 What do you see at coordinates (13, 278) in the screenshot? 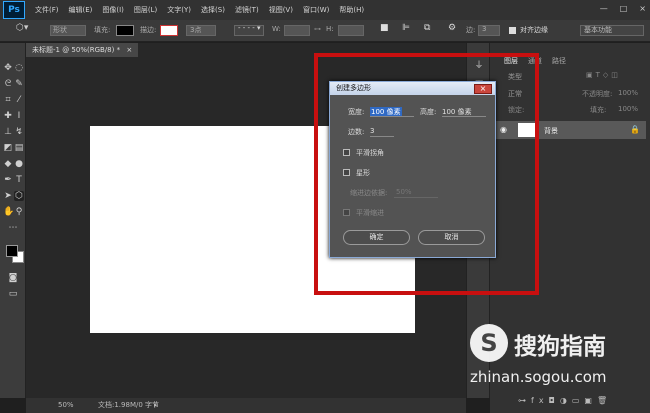
I see `quick-mask-icon: ◙` at bounding box center [13, 278].